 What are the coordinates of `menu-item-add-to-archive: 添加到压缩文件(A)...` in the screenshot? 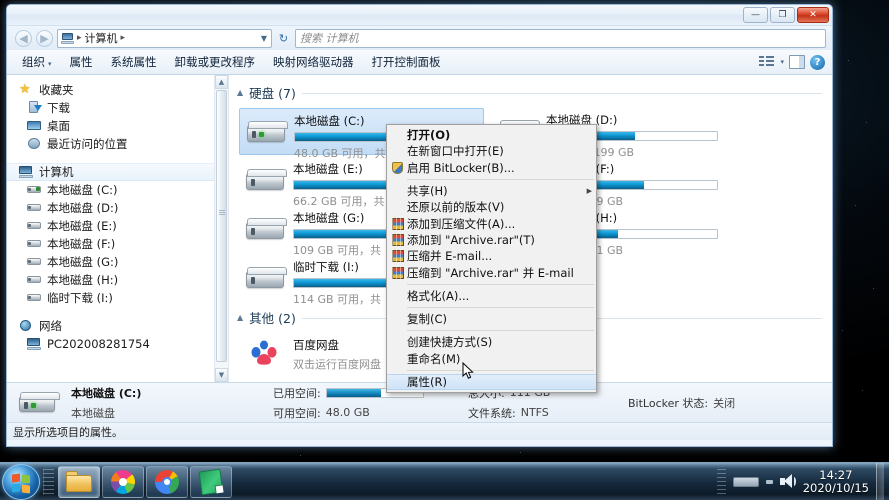 It's located at (491, 223).